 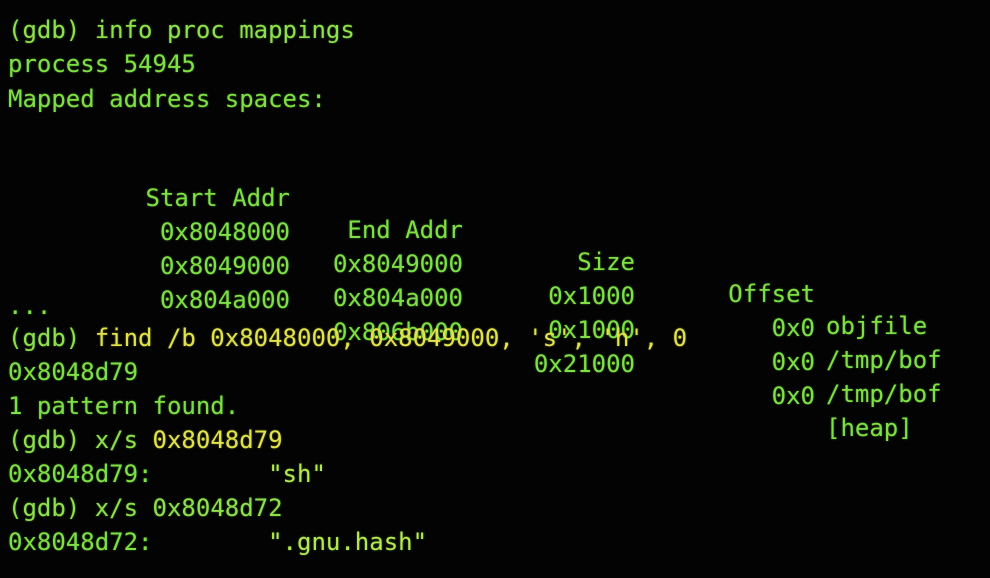 I want to click on result-string: ".gnu.hash", so click(x=348, y=542).